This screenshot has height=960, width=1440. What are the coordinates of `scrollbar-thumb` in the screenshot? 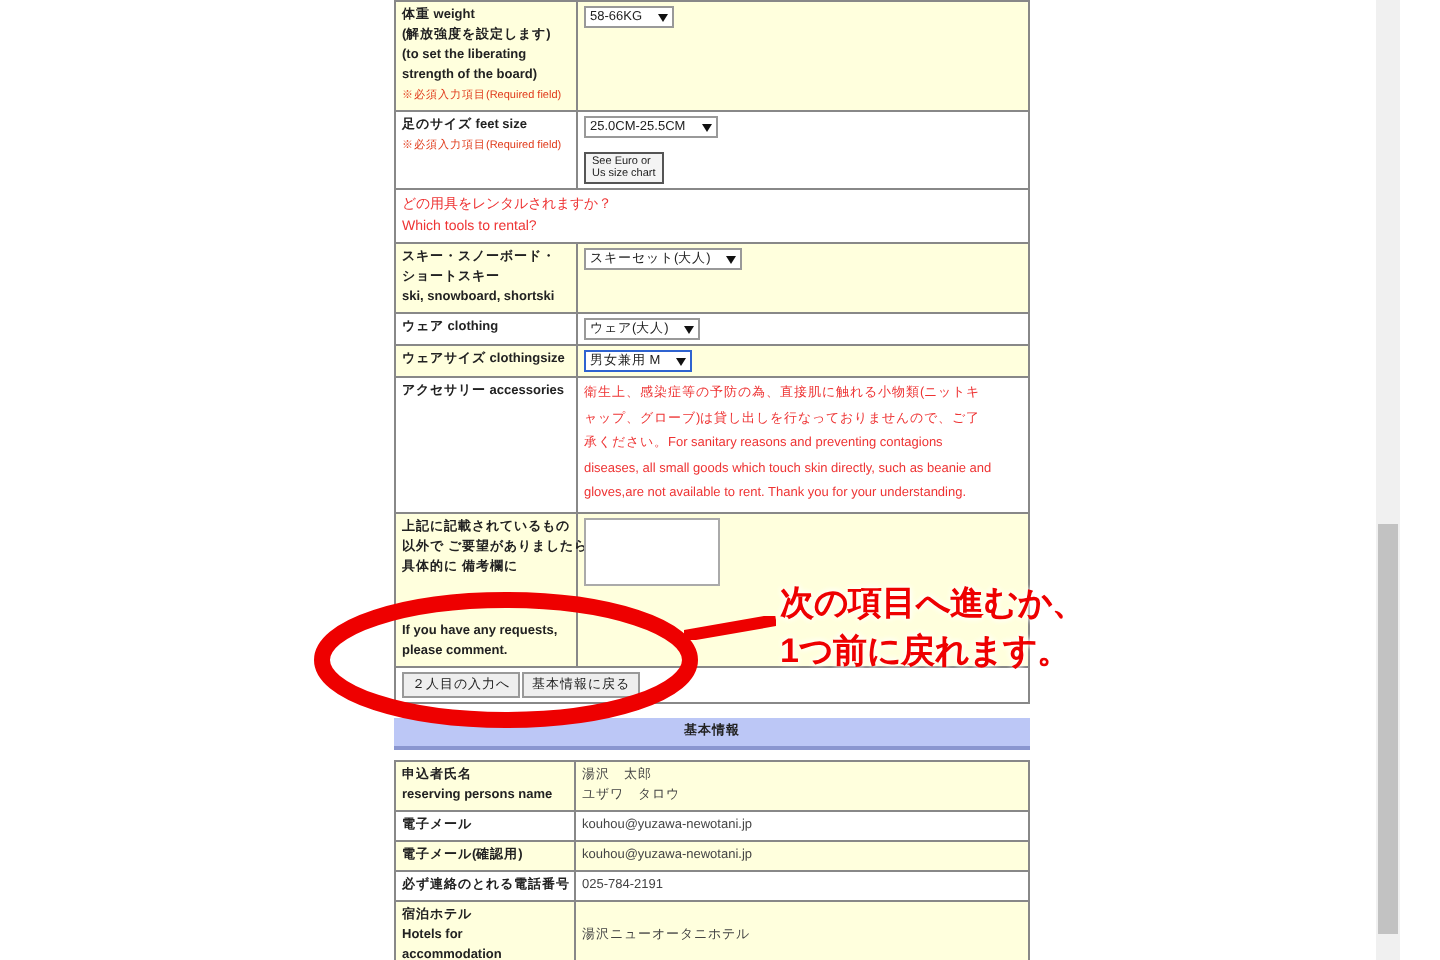 It's located at (1388, 729).